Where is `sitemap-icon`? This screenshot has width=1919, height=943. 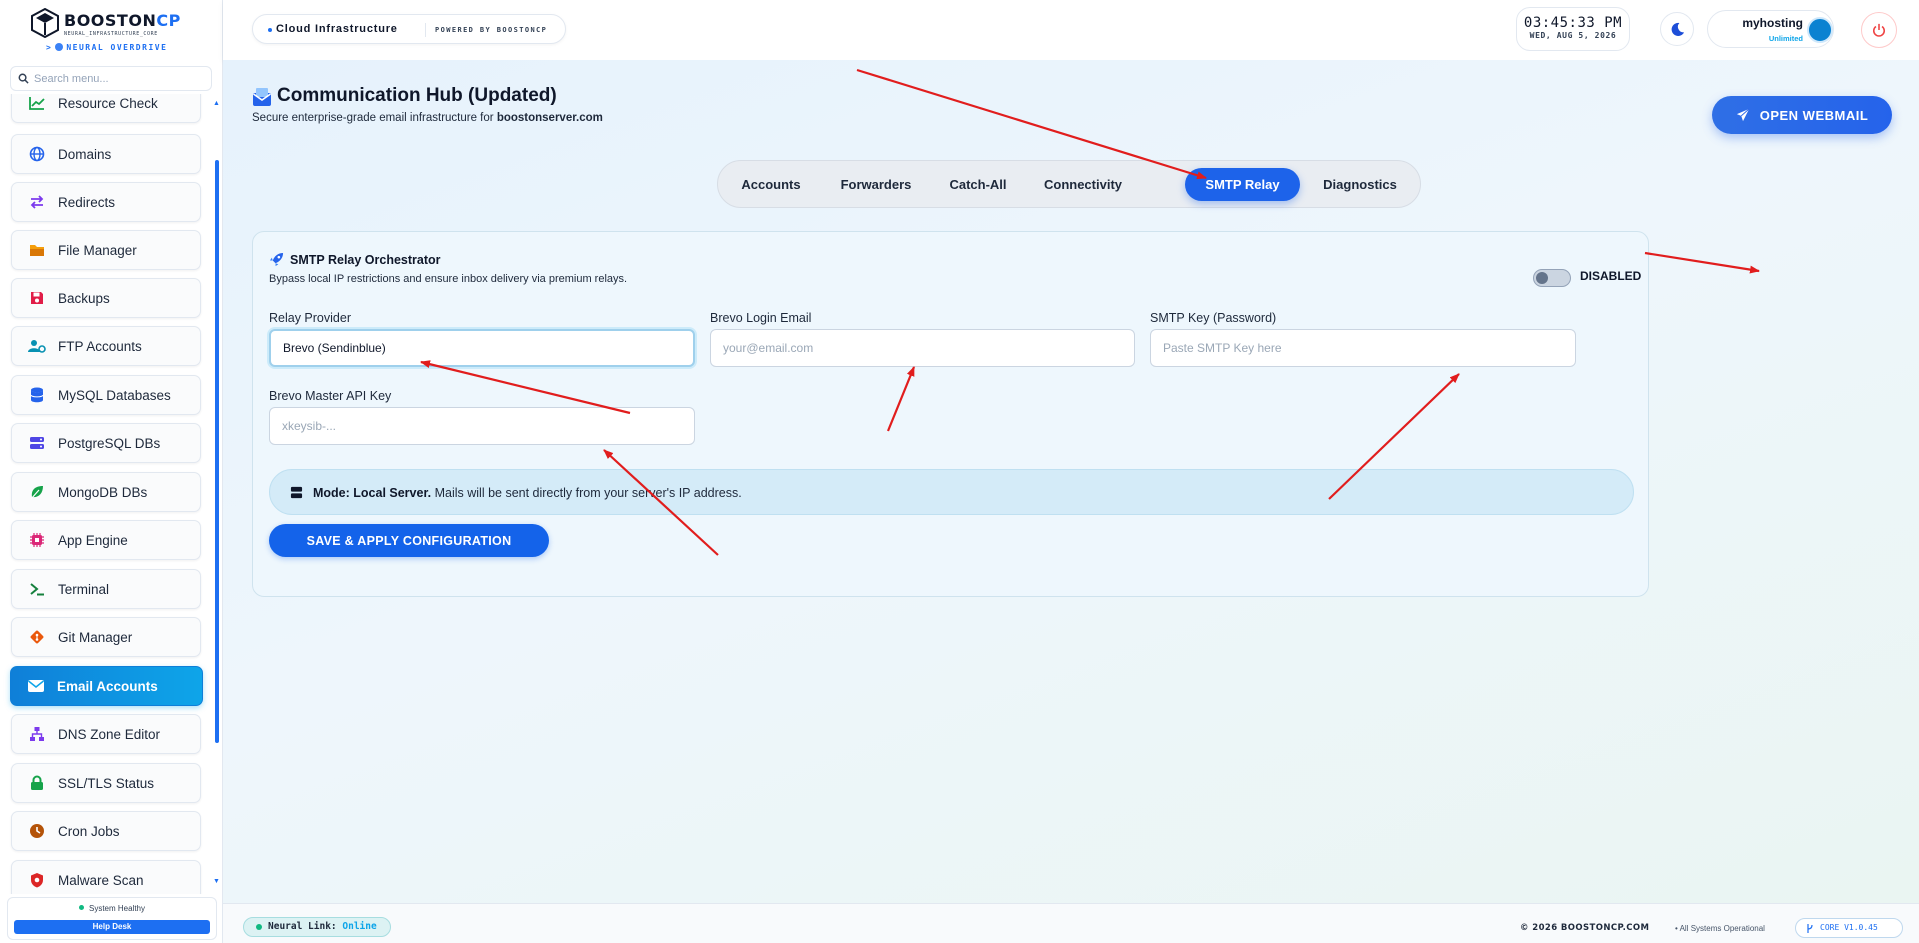
sitemap-icon is located at coordinates (37, 734).